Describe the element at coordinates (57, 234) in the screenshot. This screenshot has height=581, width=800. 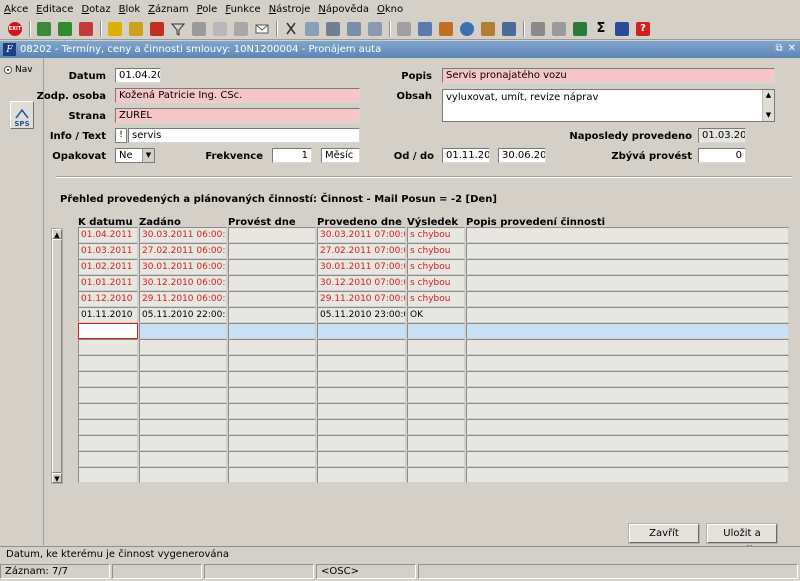
I see `scroll-up-icon: ▲` at that location.